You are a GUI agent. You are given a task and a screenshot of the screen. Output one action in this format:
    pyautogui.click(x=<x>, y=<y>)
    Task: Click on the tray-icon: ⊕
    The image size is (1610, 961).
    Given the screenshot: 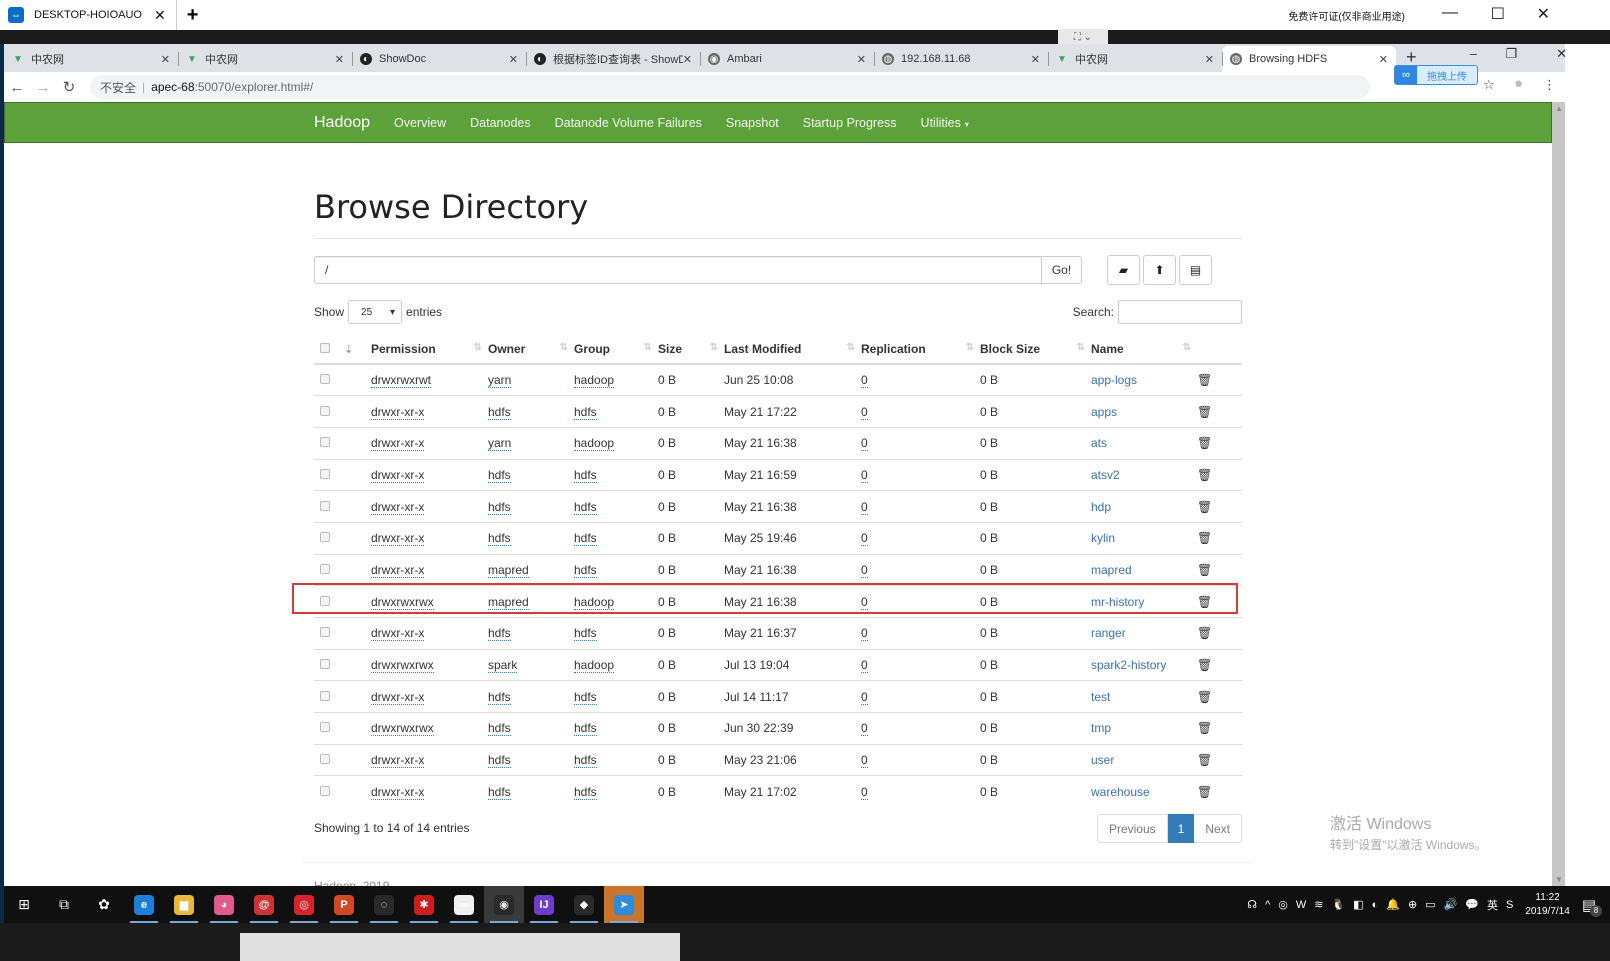 What is the action you would take?
    pyautogui.click(x=1412, y=904)
    